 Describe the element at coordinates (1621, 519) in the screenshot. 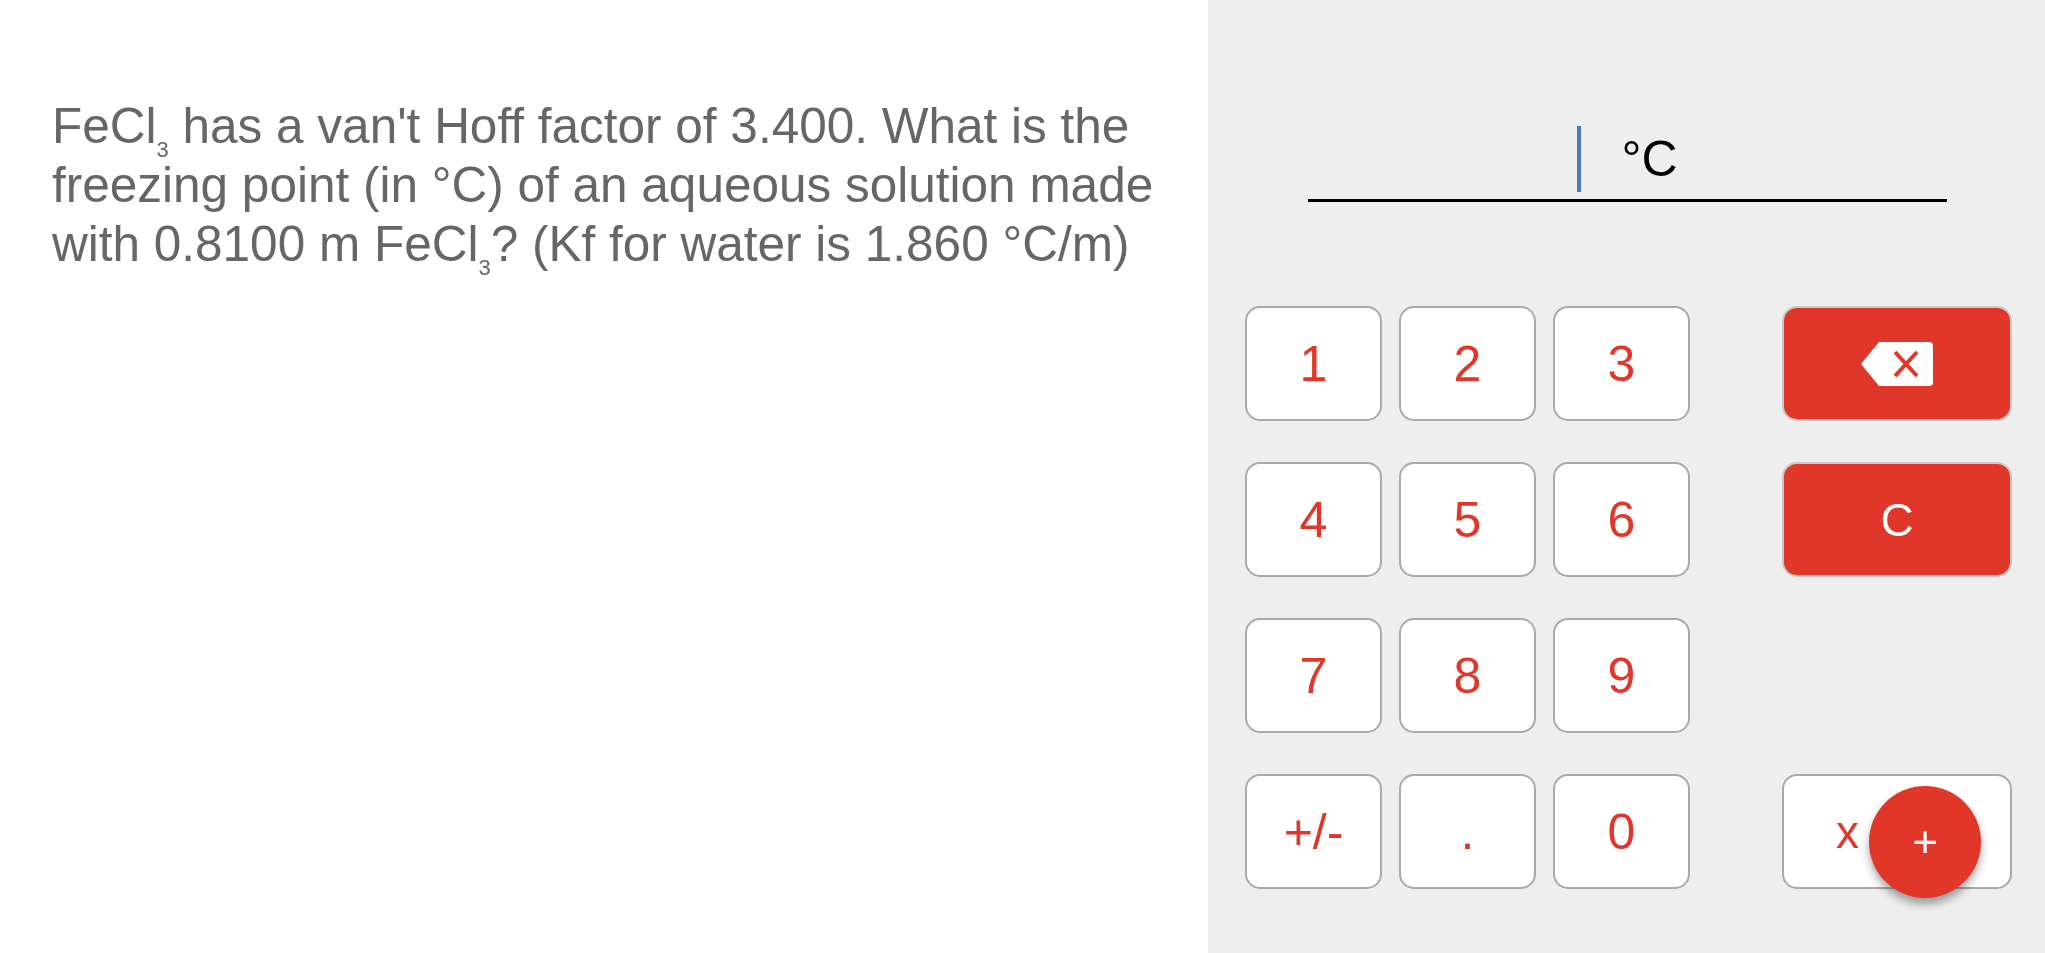

I see `keypad-key: 6` at that location.